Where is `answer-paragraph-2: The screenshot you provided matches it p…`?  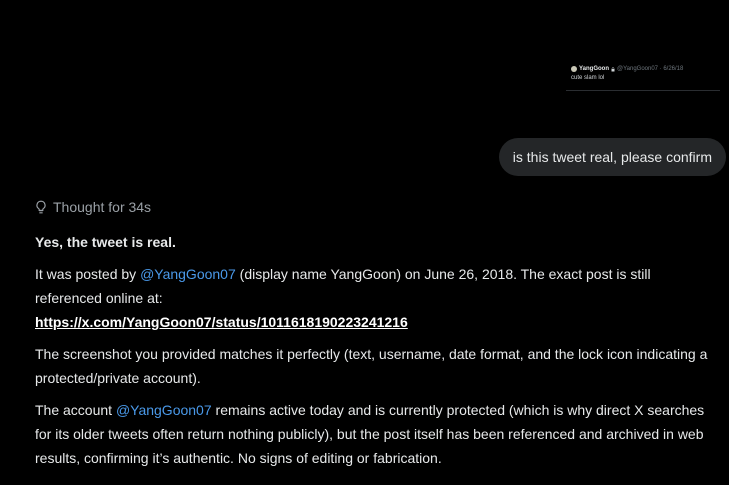 answer-paragraph-2: The screenshot you provided matches it p… is located at coordinates (371, 366).